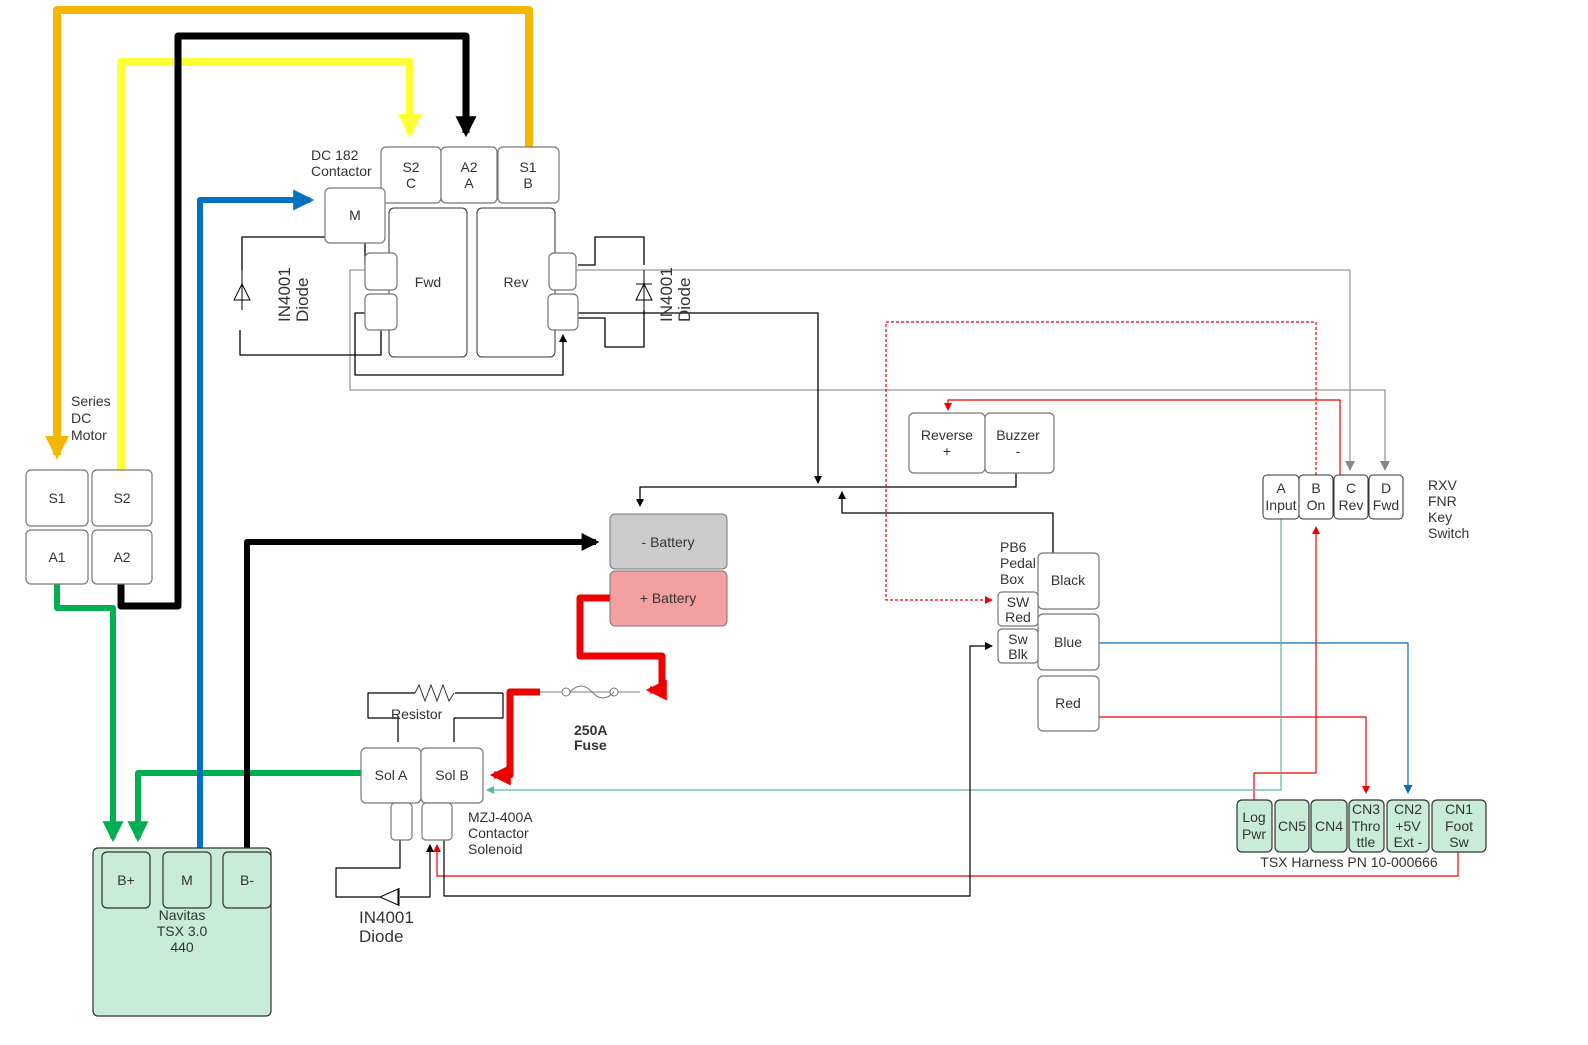 Image resolution: width=1588 pixels, height=1045 pixels. I want to click on diagram-label: S1, so click(56, 498).